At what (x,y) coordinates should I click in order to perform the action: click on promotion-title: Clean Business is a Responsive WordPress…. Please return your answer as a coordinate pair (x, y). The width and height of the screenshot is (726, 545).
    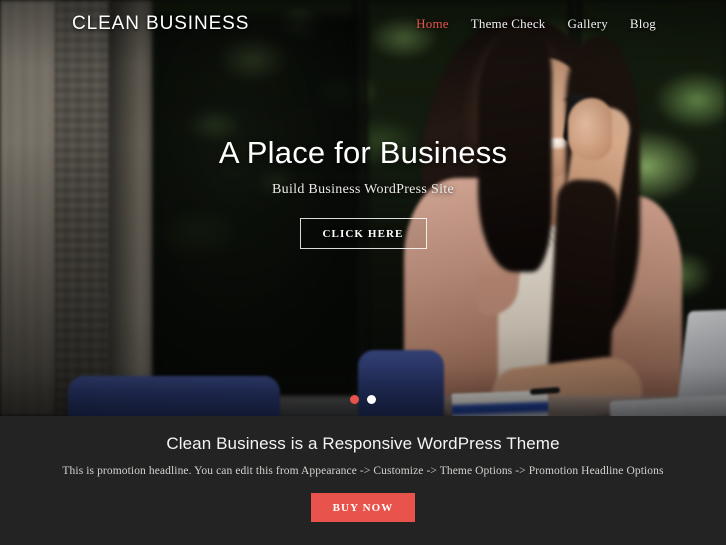
    Looking at the image, I should click on (363, 443).